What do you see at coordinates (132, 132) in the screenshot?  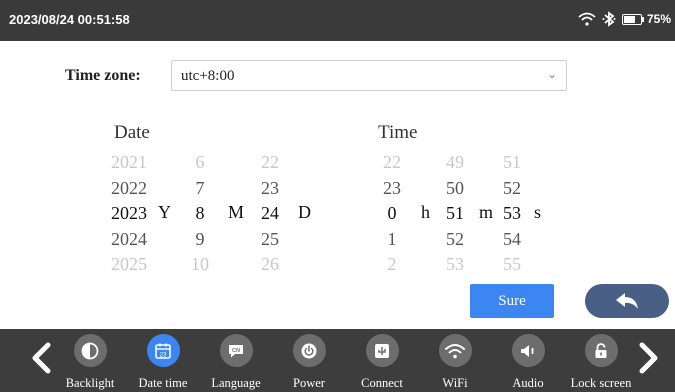 I see `date-heading: Date` at bounding box center [132, 132].